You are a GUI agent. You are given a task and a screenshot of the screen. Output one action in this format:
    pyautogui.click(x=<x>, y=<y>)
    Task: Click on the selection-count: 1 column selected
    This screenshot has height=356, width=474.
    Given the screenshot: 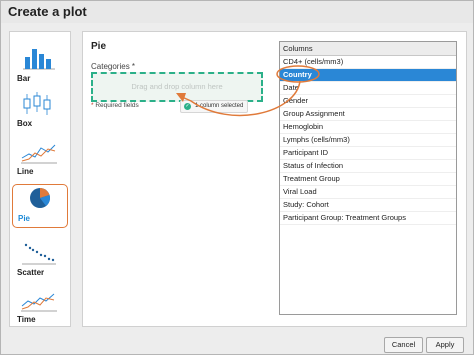 What is the action you would take?
    pyautogui.click(x=219, y=106)
    